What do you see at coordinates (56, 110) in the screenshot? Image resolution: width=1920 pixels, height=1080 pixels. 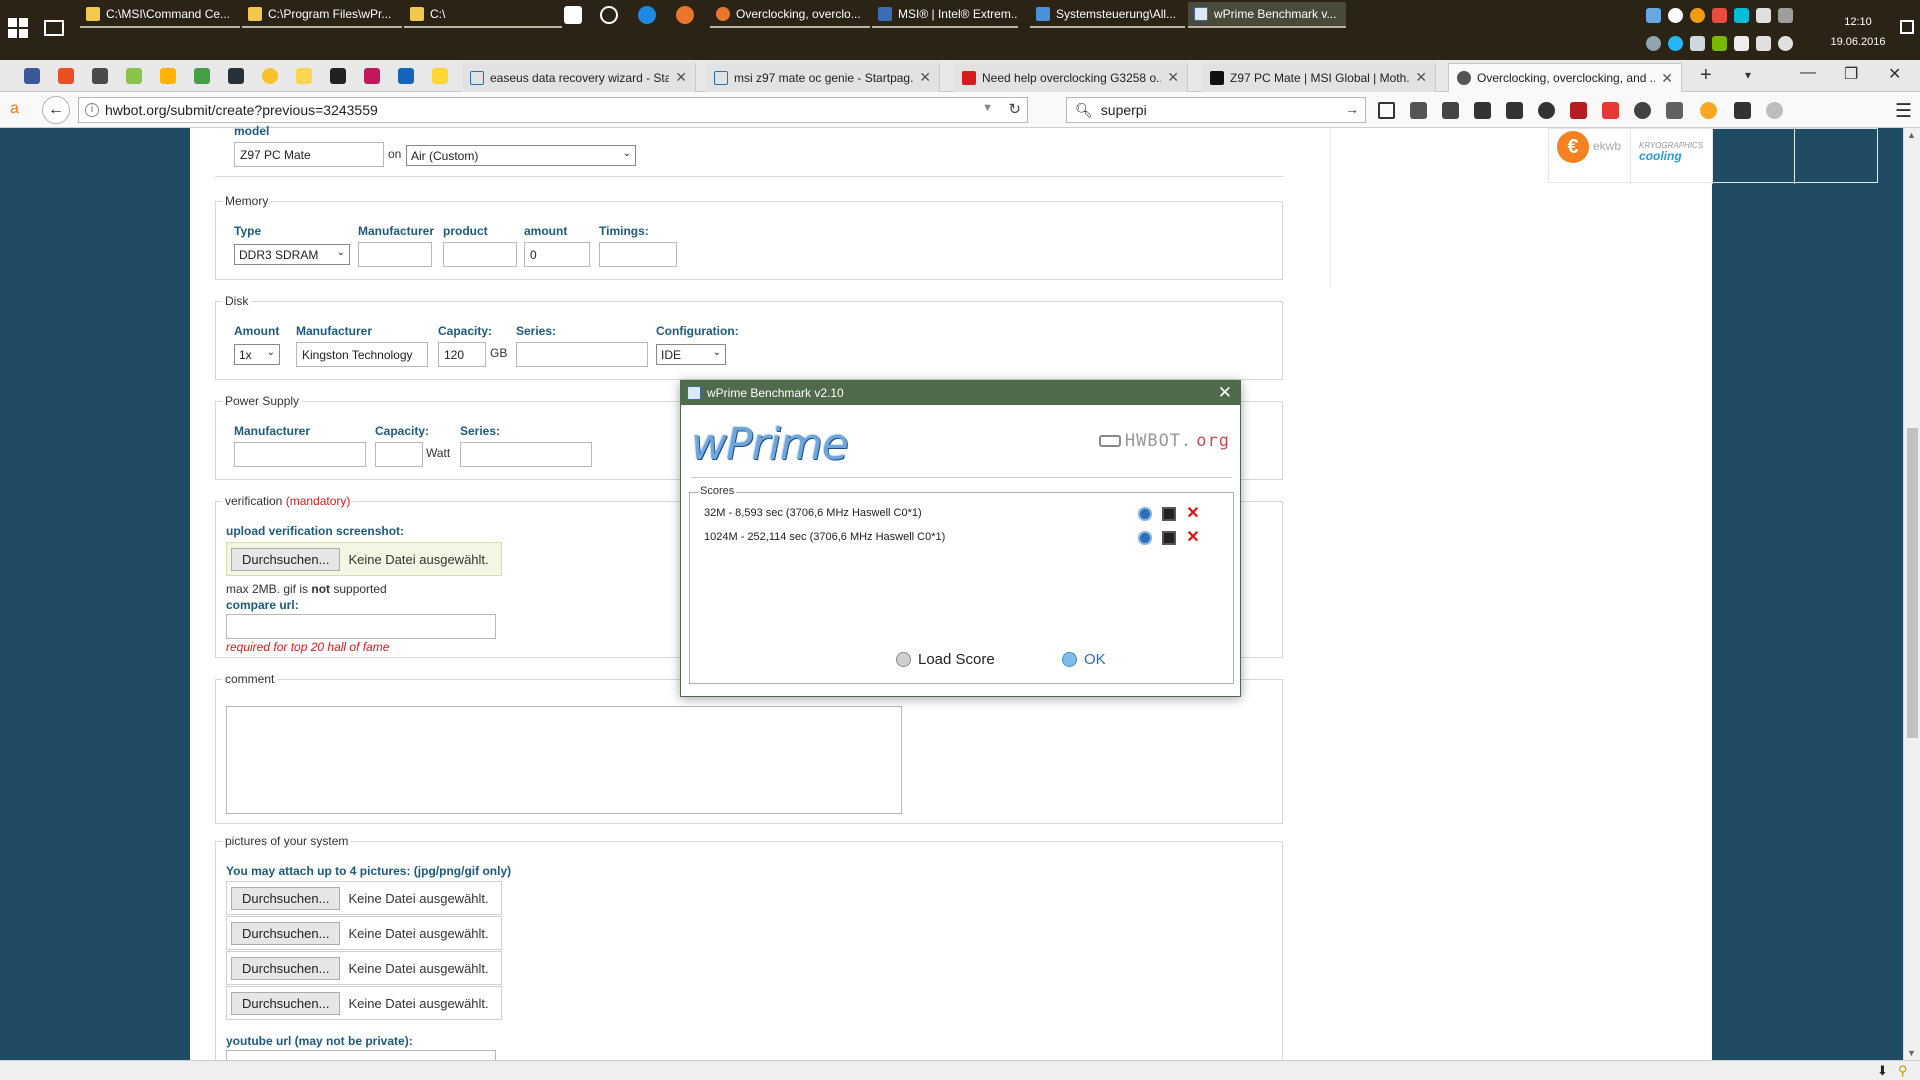 I see `back-button: ←` at bounding box center [56, 110].